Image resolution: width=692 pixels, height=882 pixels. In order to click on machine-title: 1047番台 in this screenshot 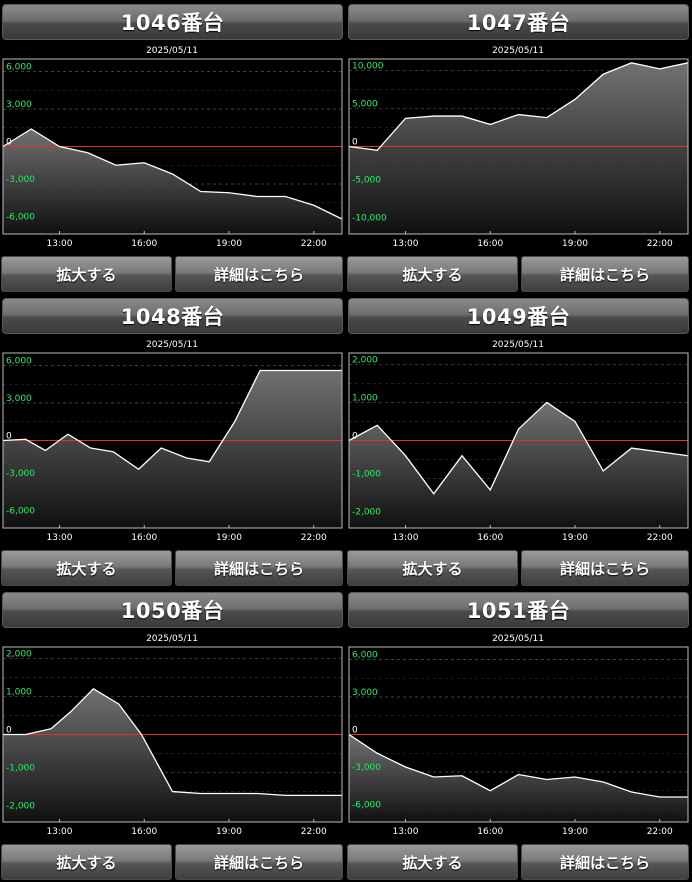, I will do `click(518, 22)`.